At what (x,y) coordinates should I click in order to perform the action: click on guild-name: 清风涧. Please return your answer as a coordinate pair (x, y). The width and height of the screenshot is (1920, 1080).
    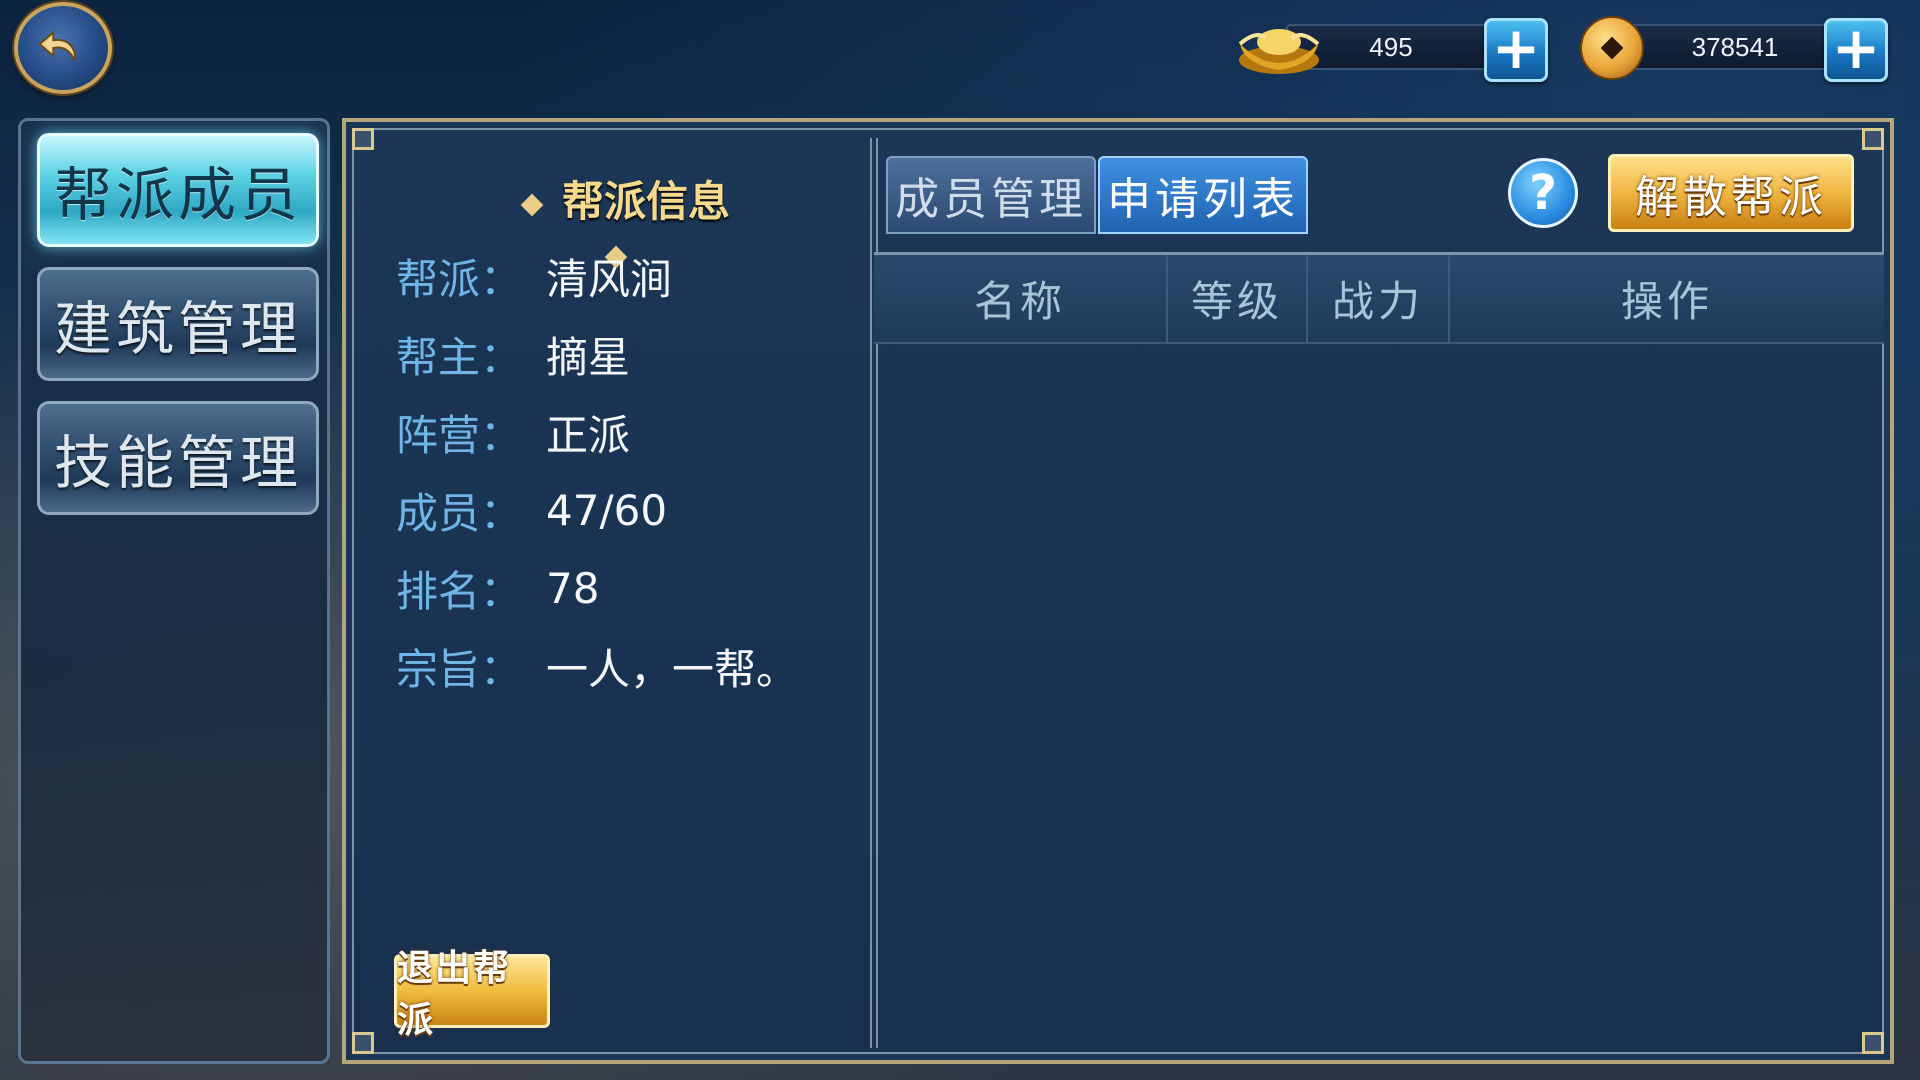
    Looking at the image, I should click on (609, 279).